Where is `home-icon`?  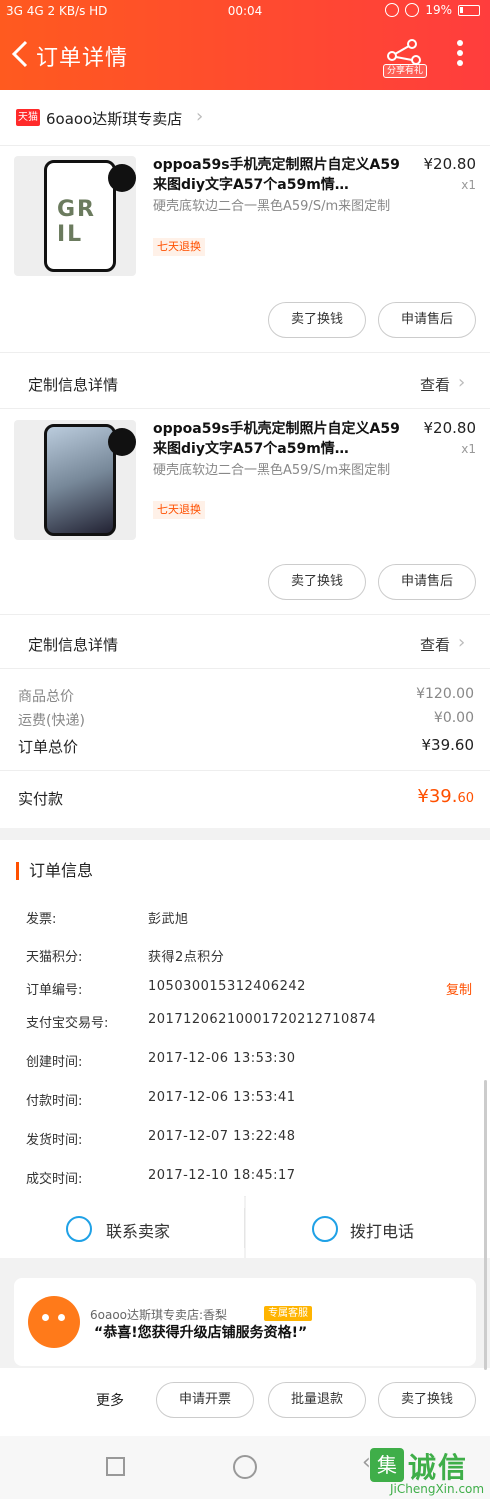 home-icon is located at coordinates (245, 1467).